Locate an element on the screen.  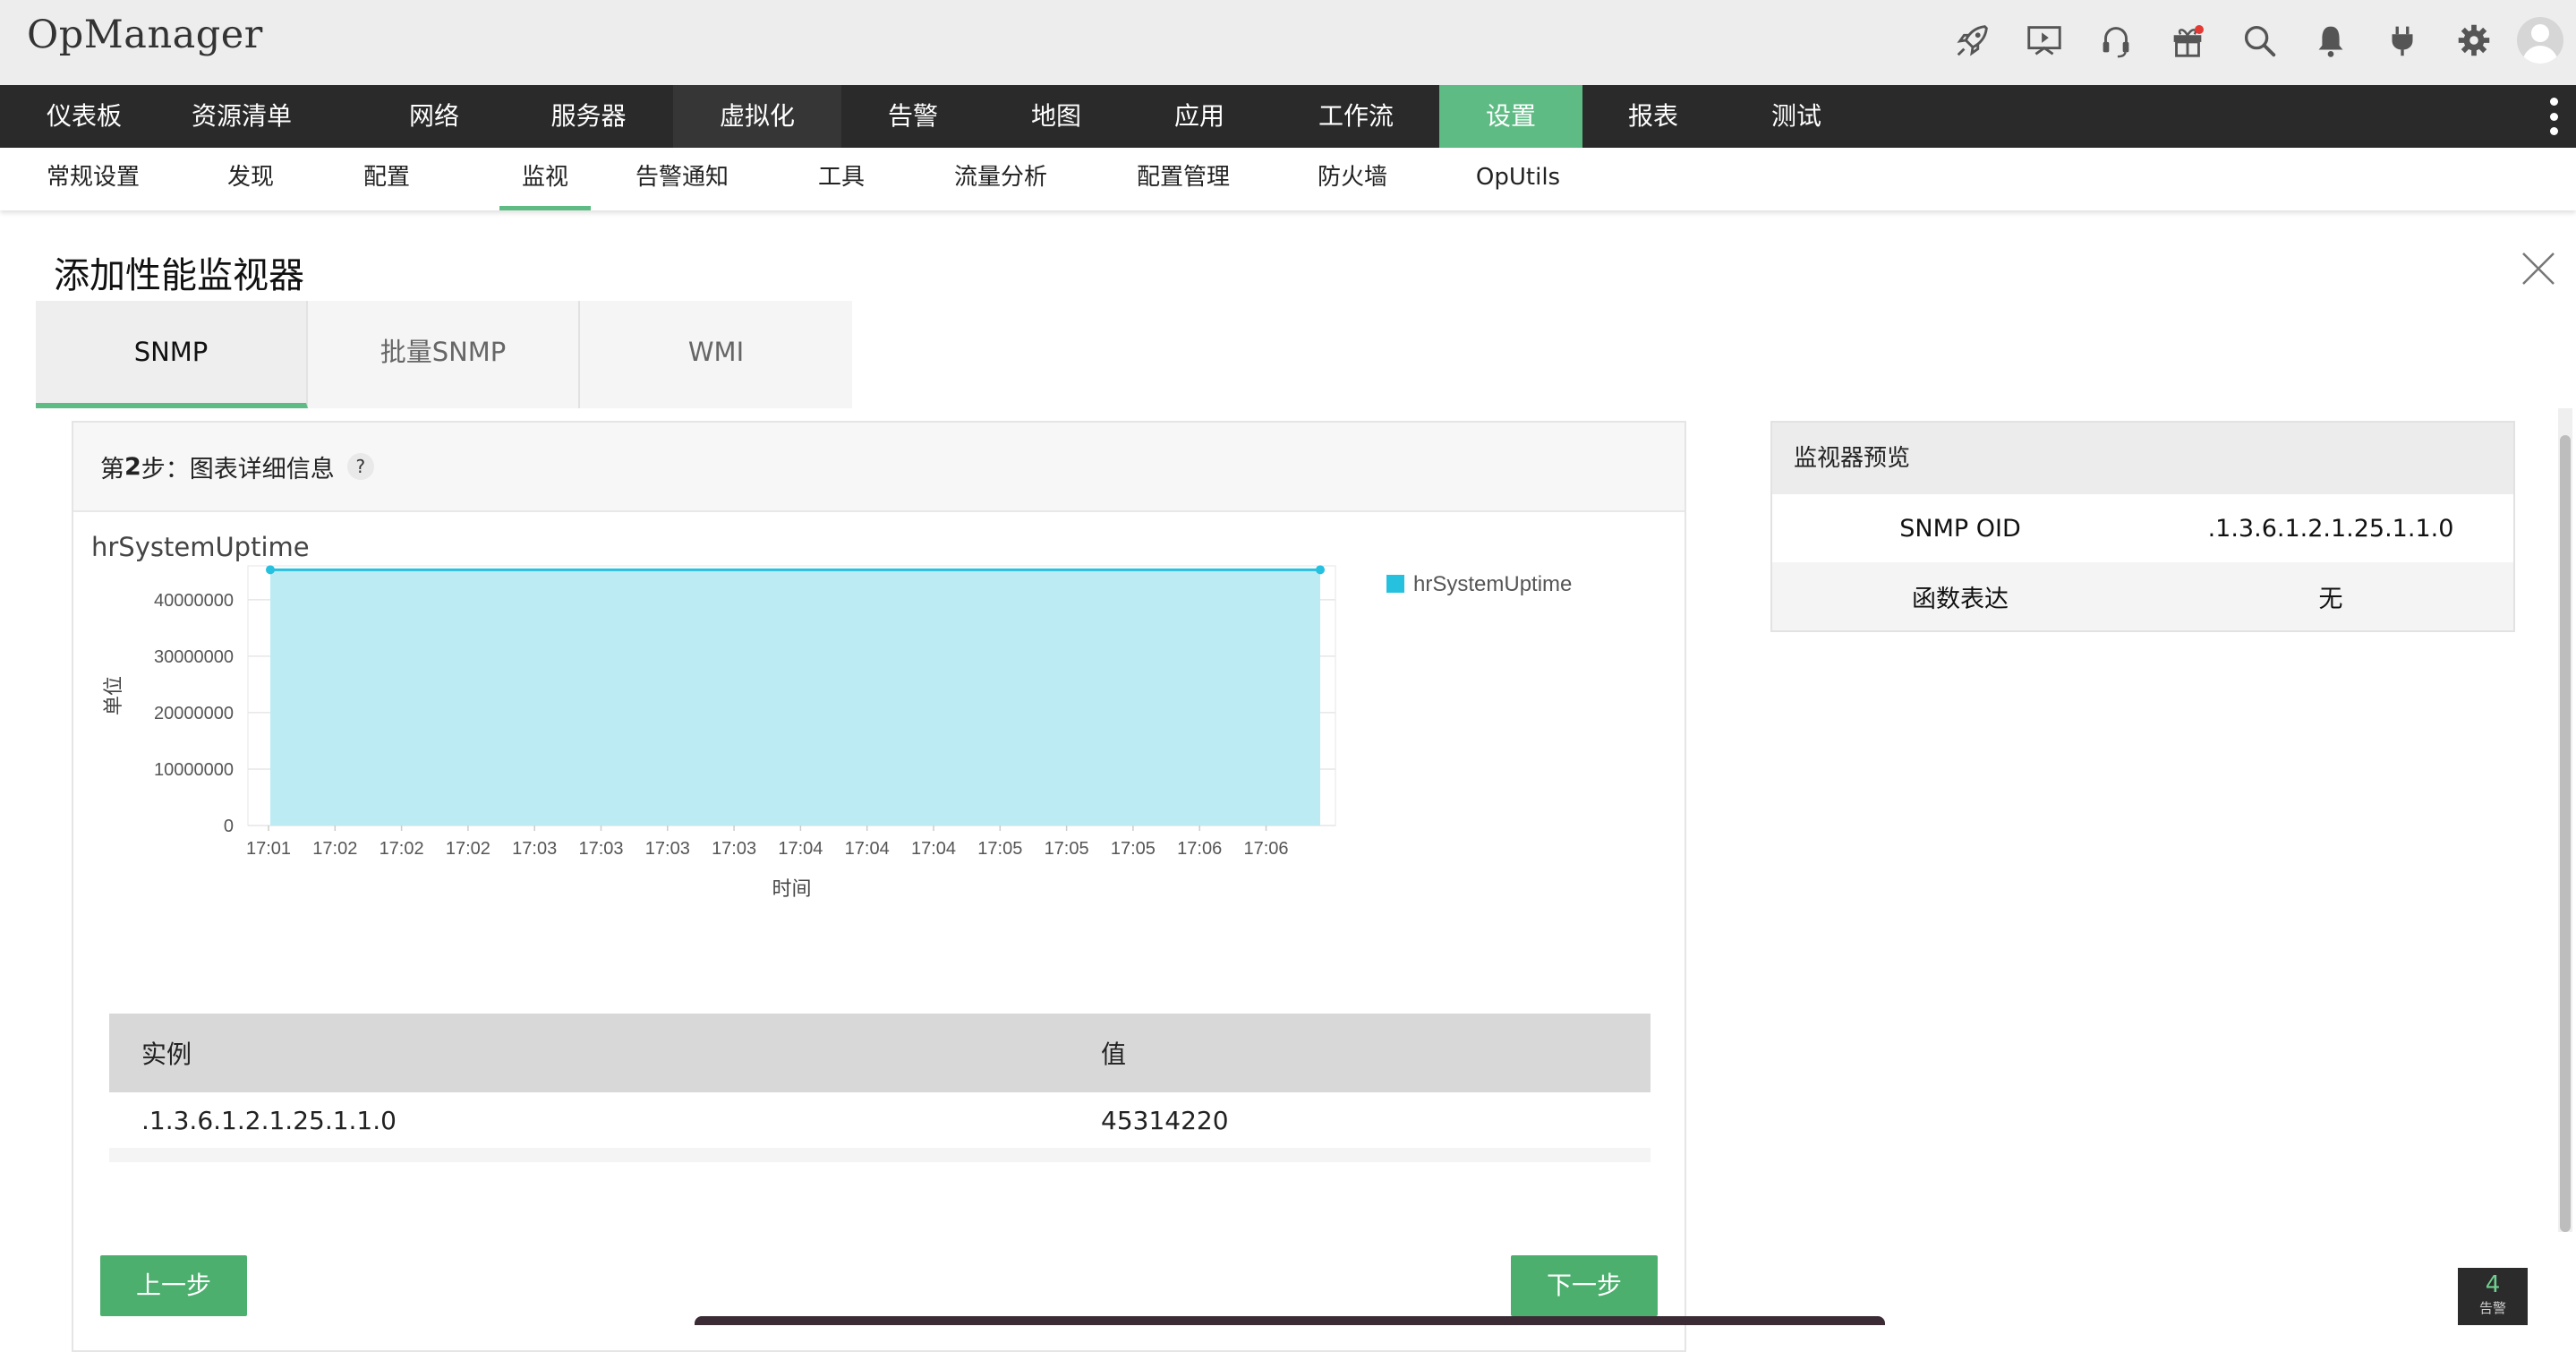
column-header-value: 值 is located at coordinates (1114, 1054).